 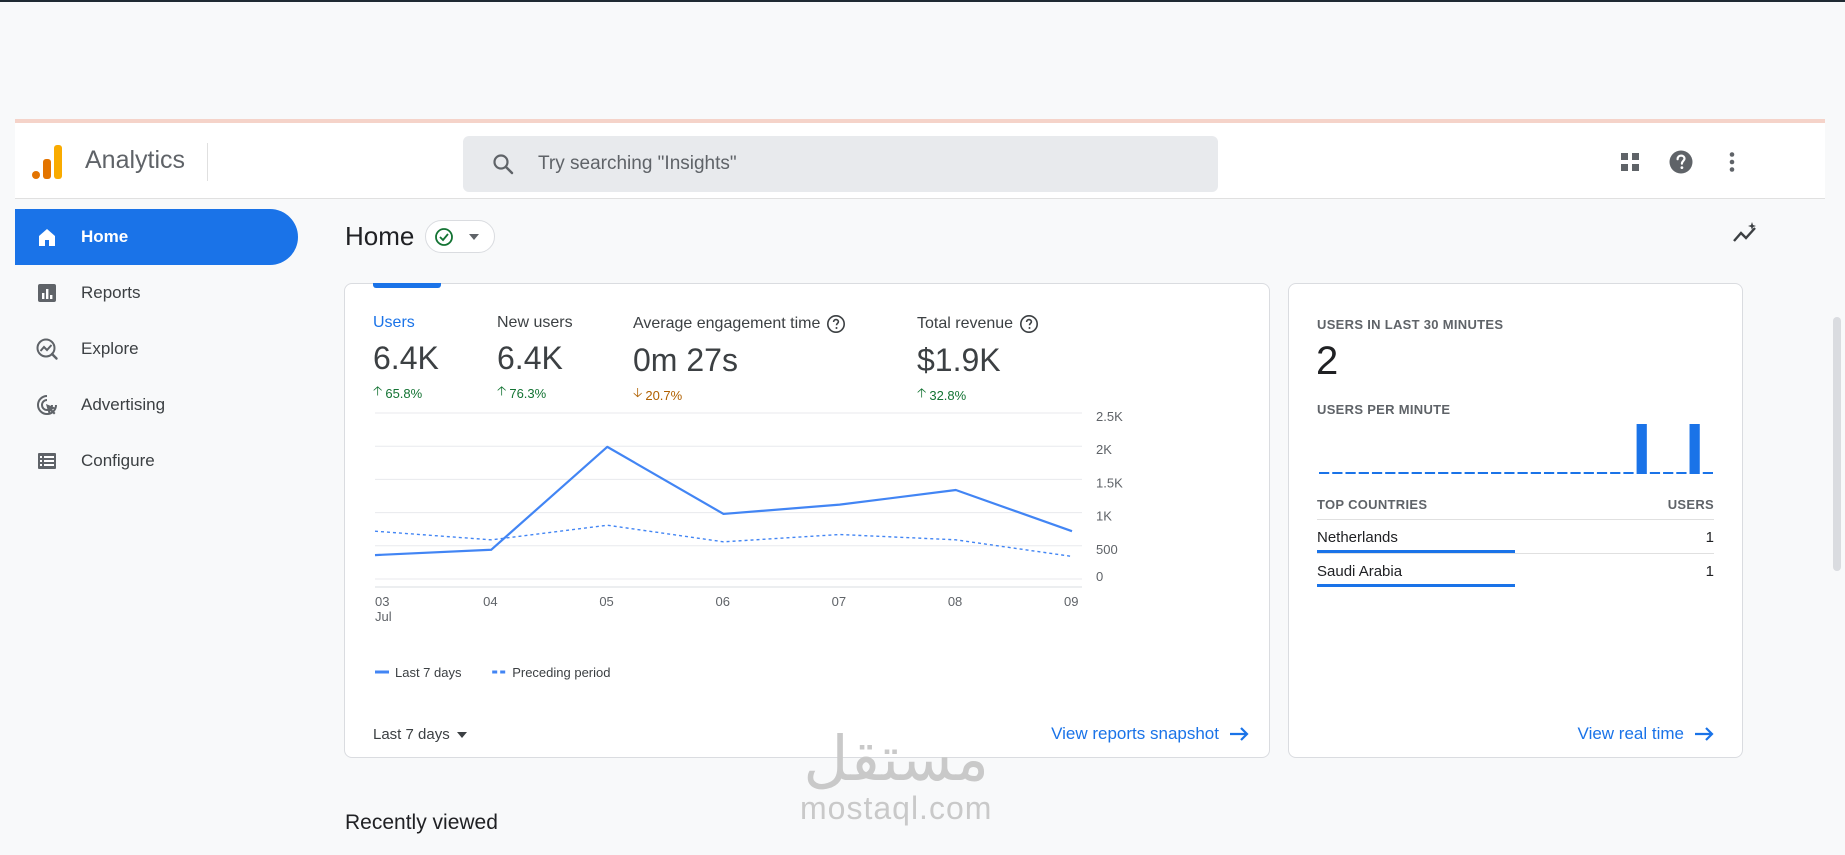 What do you see at coordinates (48, 162) in the screenshot?
I see `analytics-logo-icon` at bounding box center [48, 162].